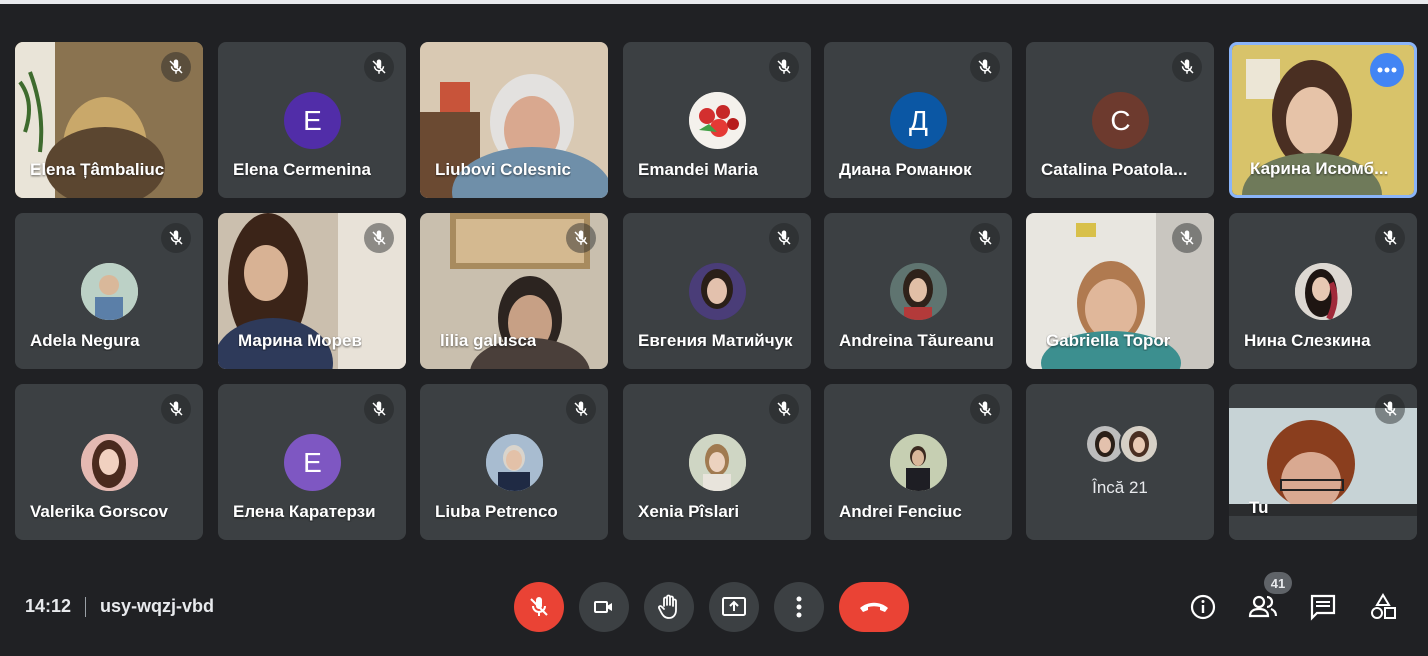 This screenshot has width=1428, height=656. I want to click on participant-tile: Gabriella Topor, so click(1120, 291).